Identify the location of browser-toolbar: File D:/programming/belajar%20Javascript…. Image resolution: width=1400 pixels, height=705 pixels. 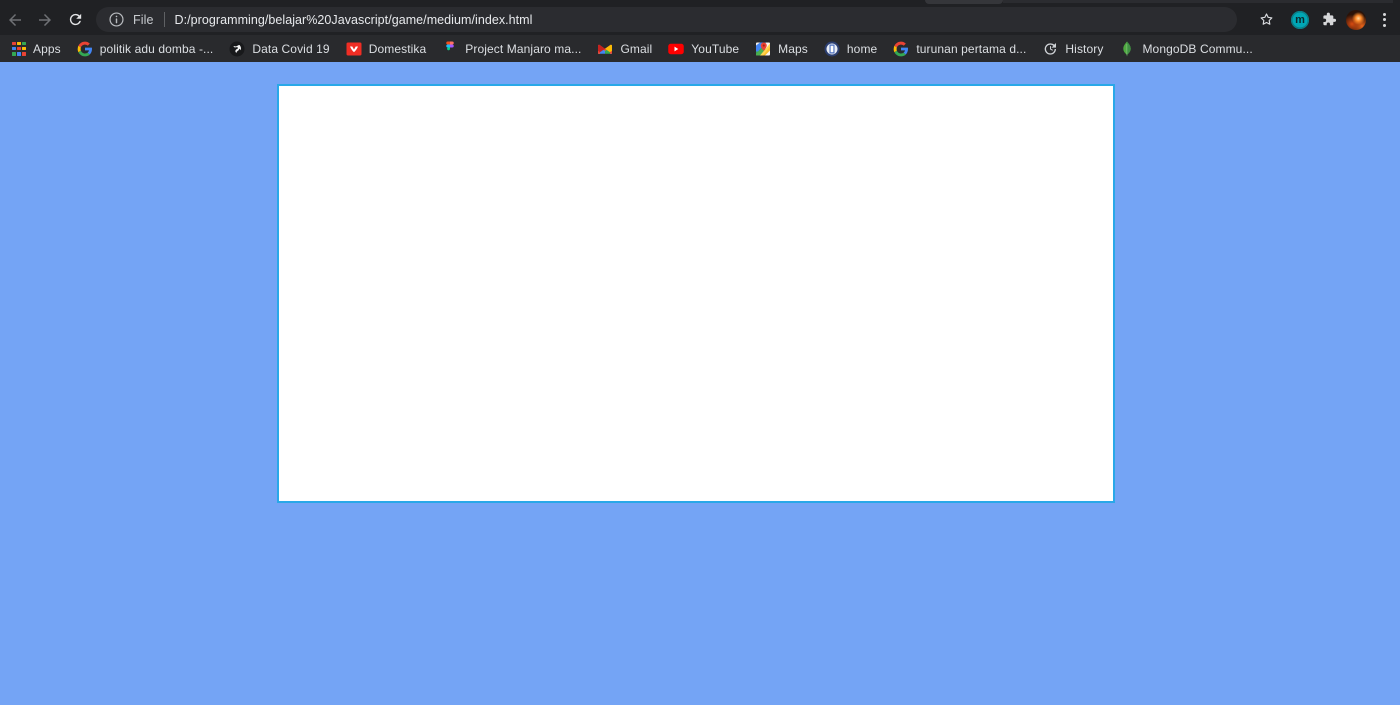
(700, 19).